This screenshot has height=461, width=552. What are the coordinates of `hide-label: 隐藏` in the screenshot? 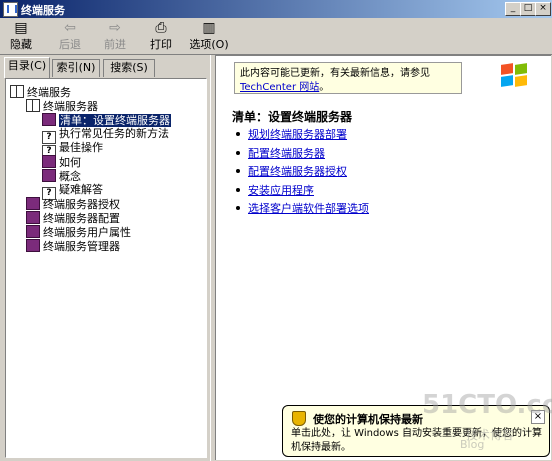 It's located at (21, 44).